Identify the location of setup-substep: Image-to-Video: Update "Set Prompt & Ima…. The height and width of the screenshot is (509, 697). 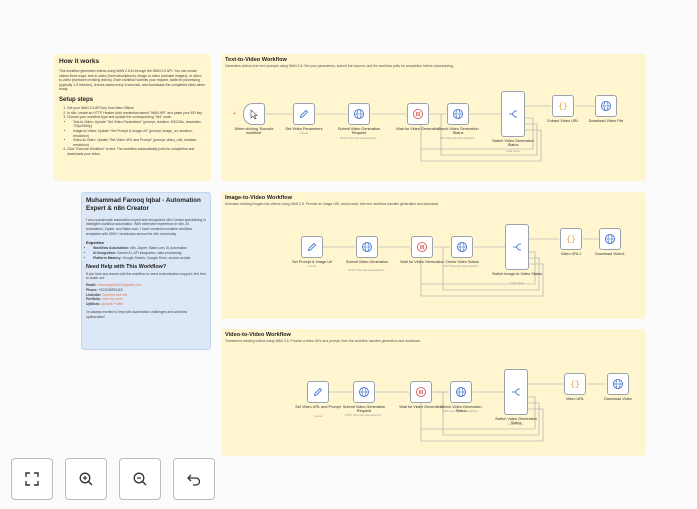
(139, 133).